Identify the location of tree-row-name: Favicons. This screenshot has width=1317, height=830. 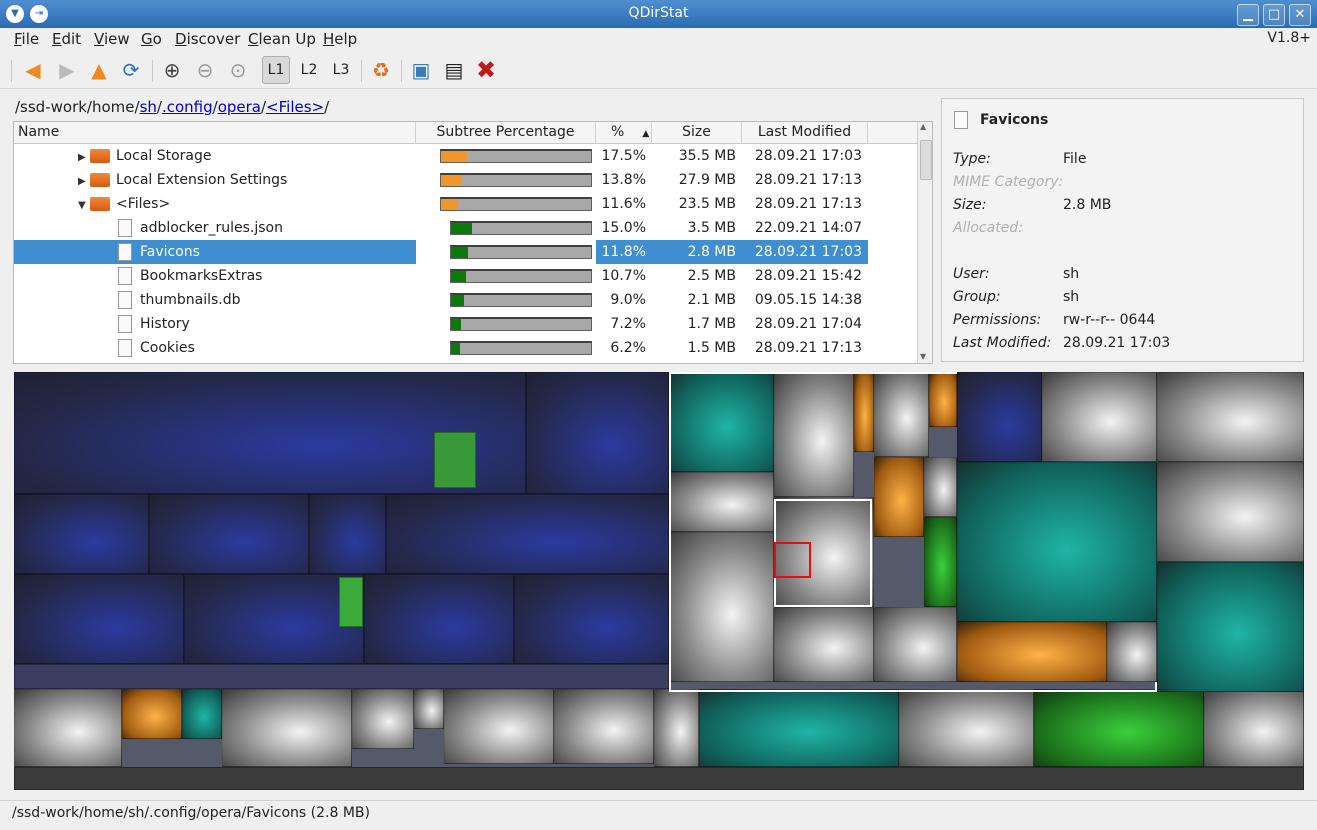
(215, 252).